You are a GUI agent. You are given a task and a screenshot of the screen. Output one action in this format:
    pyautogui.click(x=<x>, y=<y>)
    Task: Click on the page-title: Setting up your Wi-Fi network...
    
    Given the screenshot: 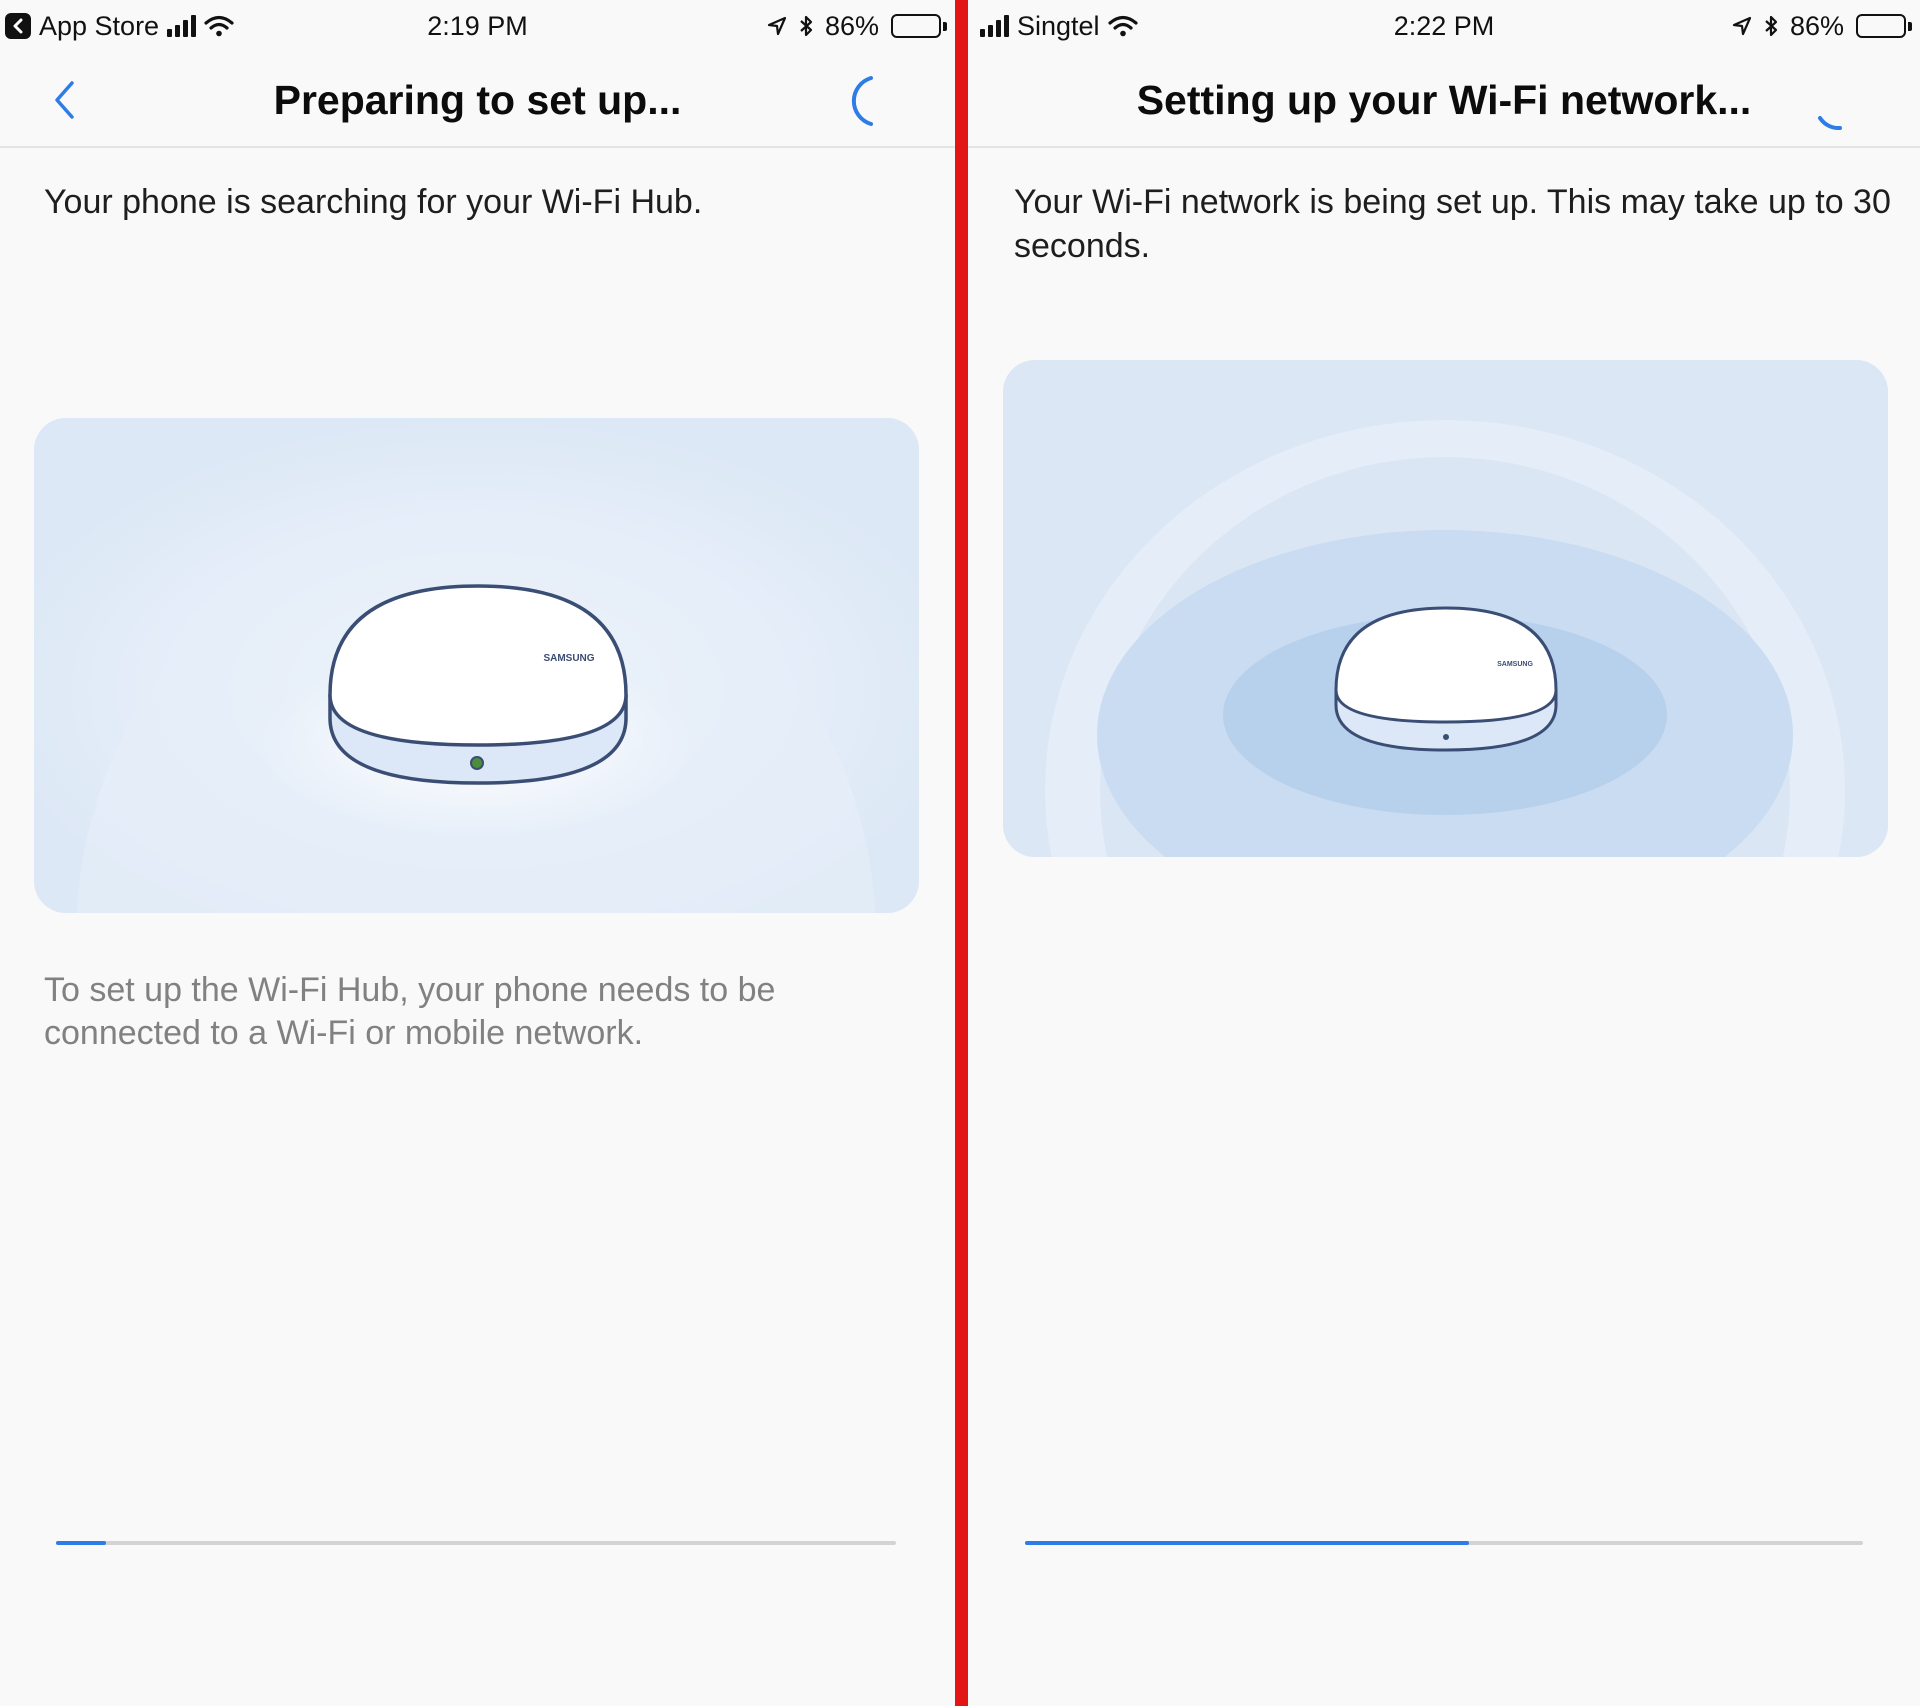 What is the action you would take?
    pyautogui.click(x=1444, y=99)
    